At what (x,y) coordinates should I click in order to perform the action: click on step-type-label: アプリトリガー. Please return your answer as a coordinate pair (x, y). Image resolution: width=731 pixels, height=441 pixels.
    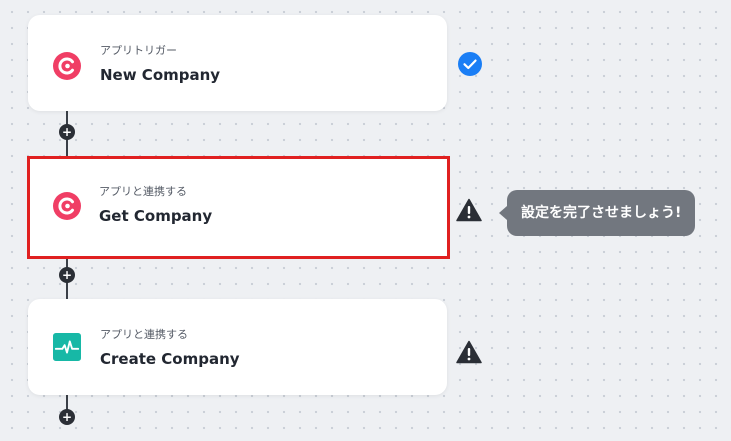
    Looking at the image, I should click on (138, 50).